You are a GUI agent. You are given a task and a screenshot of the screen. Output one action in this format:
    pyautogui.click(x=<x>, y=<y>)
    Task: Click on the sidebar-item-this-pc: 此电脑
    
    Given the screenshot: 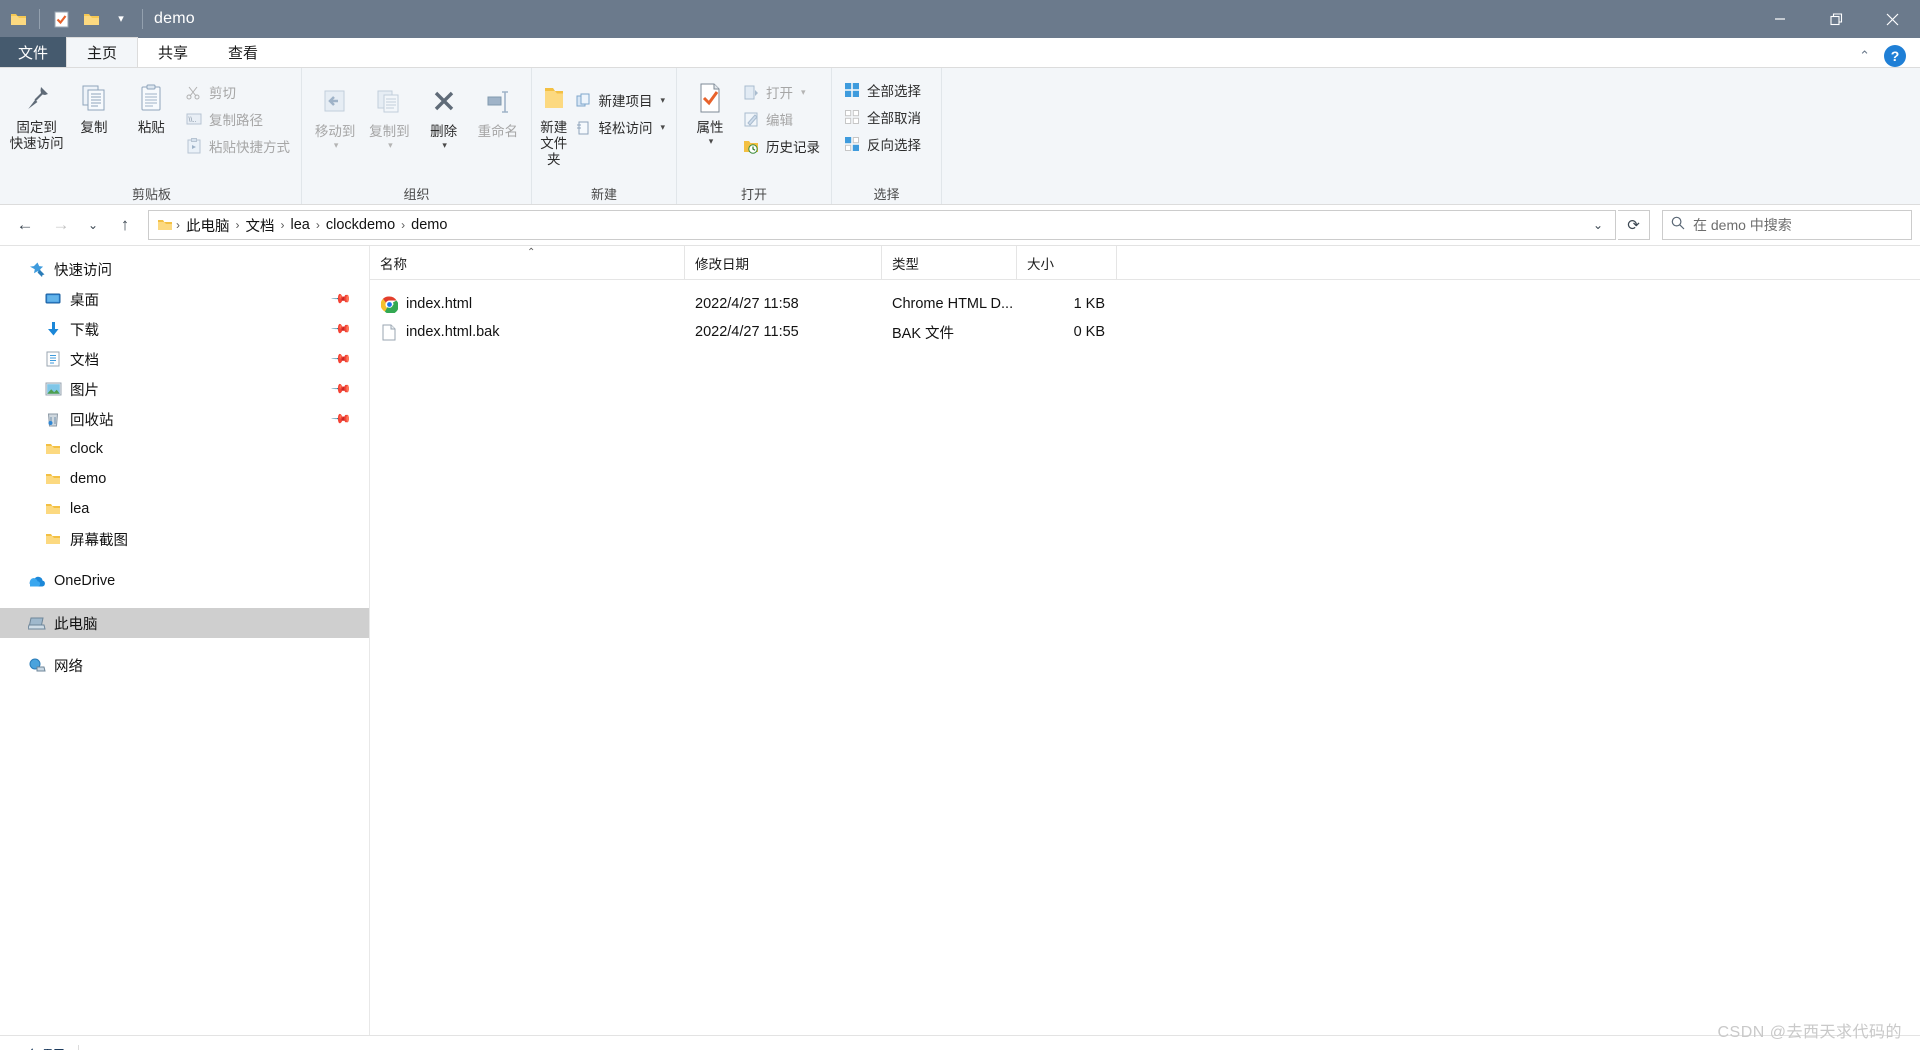 What is the action you would take?
    pyautogui.click(x=184, y=623)
    